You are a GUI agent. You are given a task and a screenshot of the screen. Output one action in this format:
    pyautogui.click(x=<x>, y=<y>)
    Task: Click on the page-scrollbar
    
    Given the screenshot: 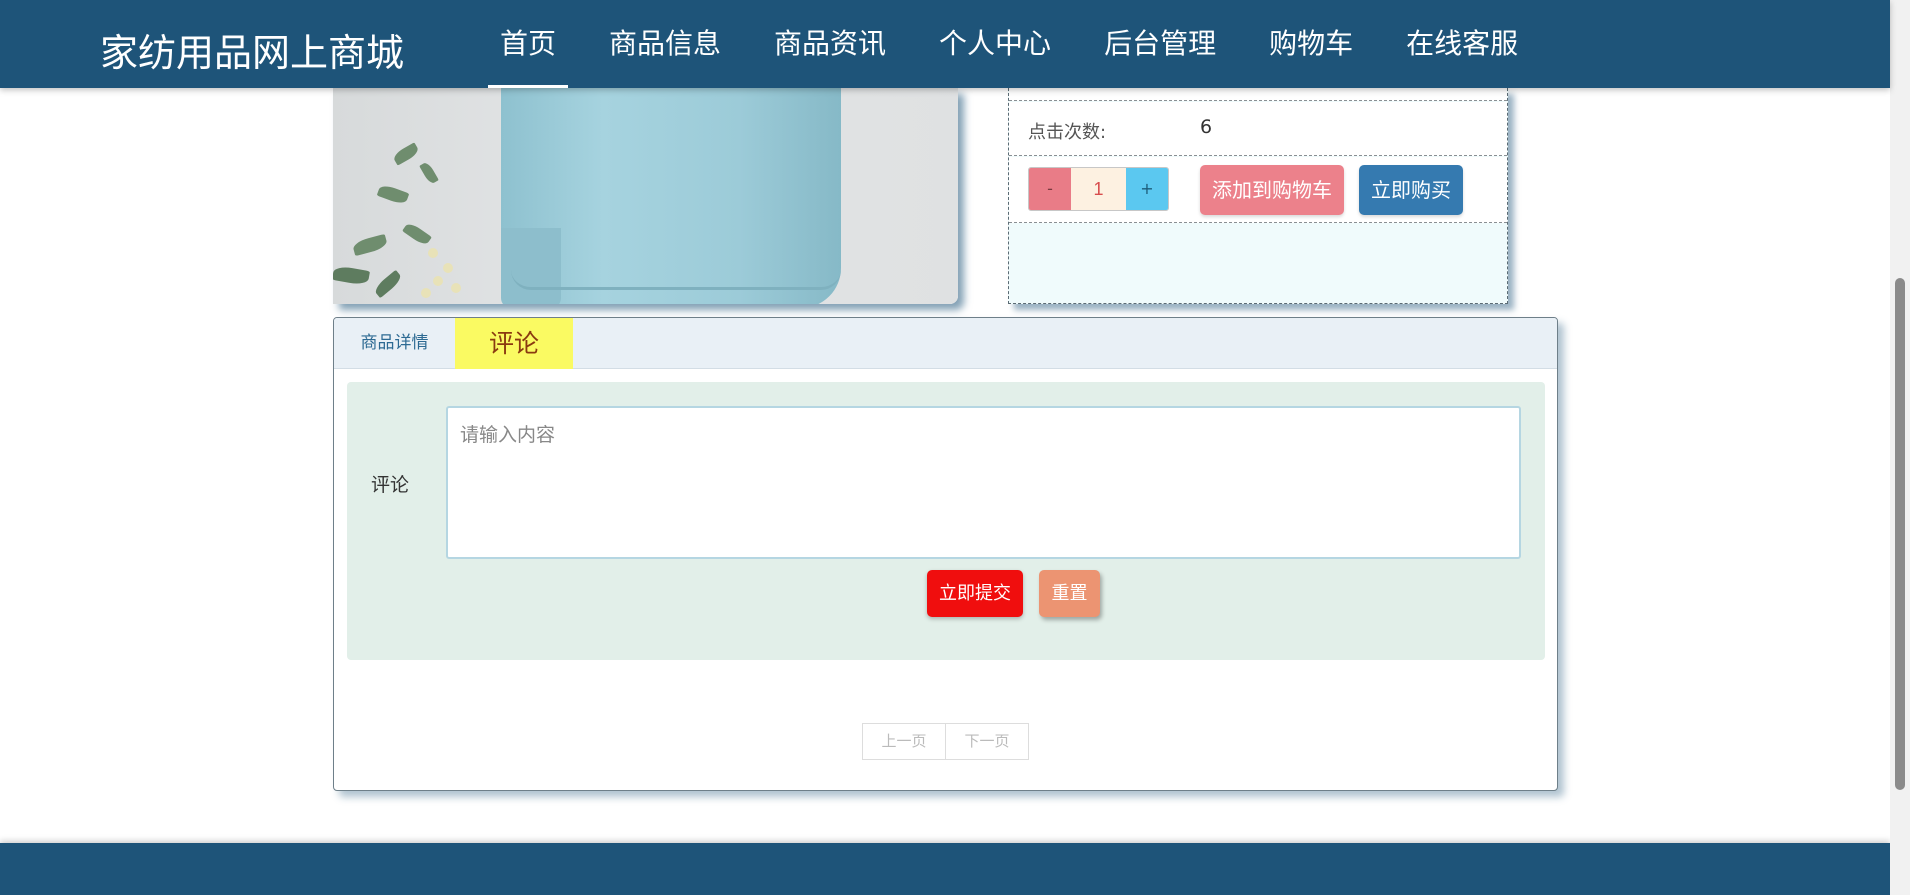 What is the action you would take?
    pyautogui.click(x=1900, y=447)
    